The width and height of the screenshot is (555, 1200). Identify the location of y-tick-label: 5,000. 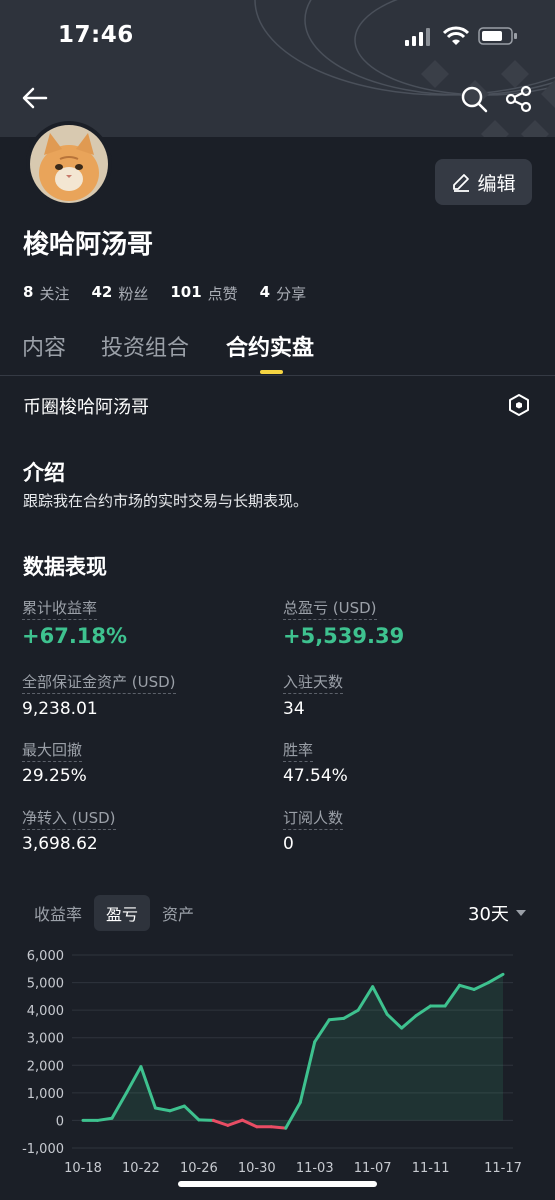
(45, 984).